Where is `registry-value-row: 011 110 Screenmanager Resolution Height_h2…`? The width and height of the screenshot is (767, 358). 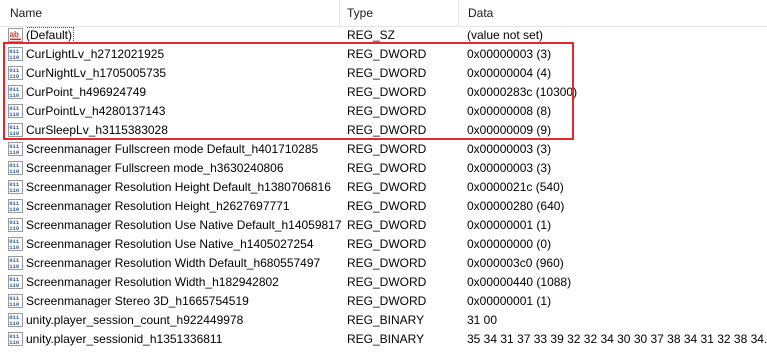 registry-value-row: 011 110 Screenmanager Resolution Height_h2… is located at coordinates (383, 206).